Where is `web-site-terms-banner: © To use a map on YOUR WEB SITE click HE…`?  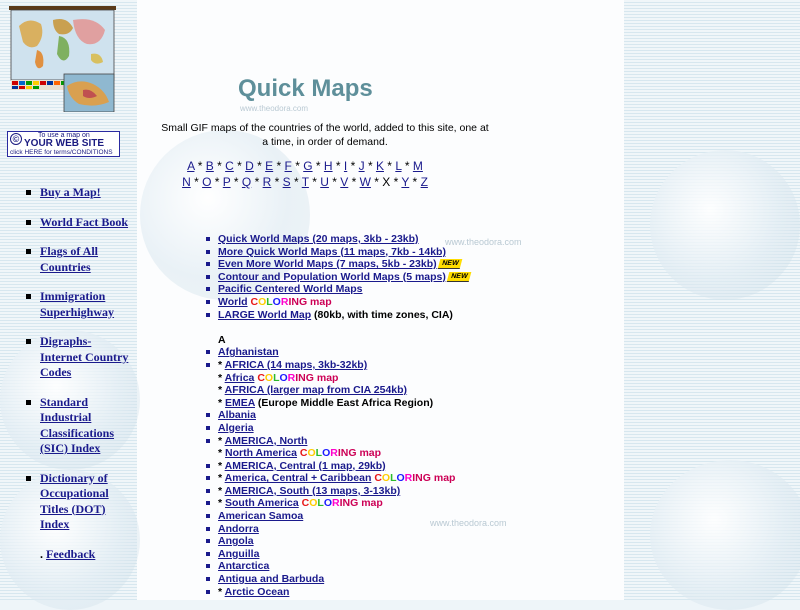 web-site-terms-banner: © To use a map on YOUR WEB SITE click HE… is located at coordinates (63, 144).